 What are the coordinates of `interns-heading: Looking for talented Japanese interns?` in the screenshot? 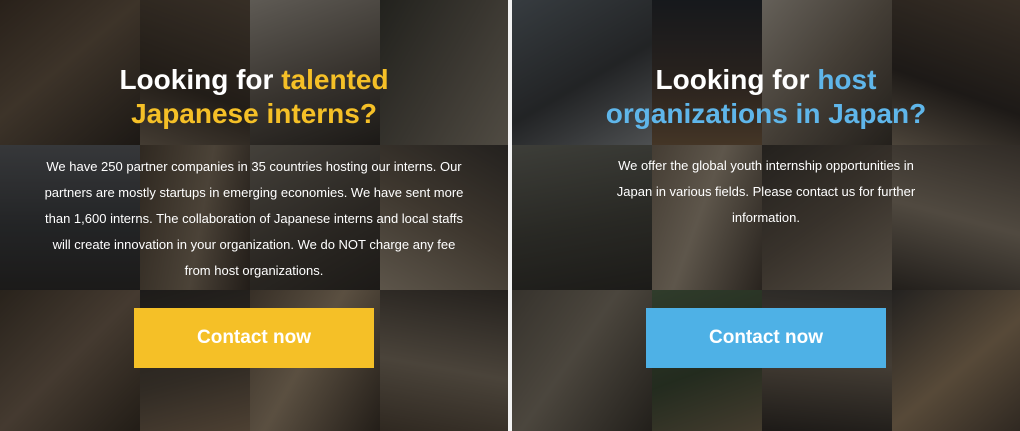 It's located at (253, 97).